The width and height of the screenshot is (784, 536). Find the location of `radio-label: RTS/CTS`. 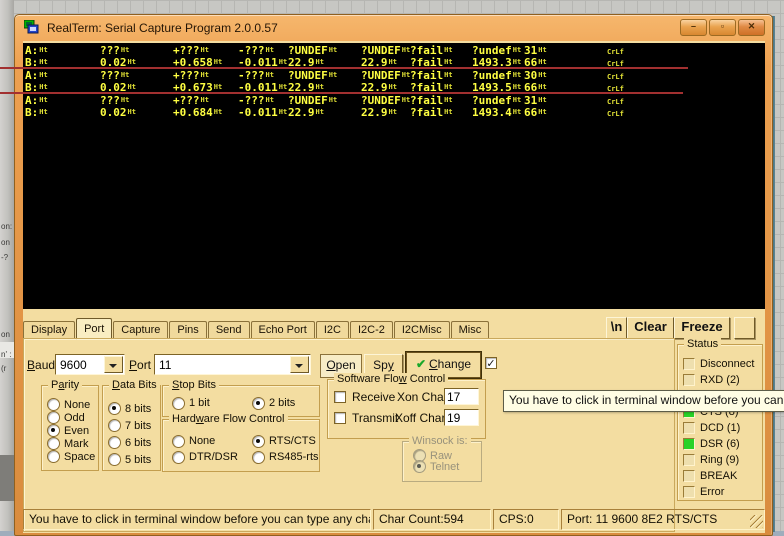

radio-label: RTS/CTS is located at coordinates (292, 441).